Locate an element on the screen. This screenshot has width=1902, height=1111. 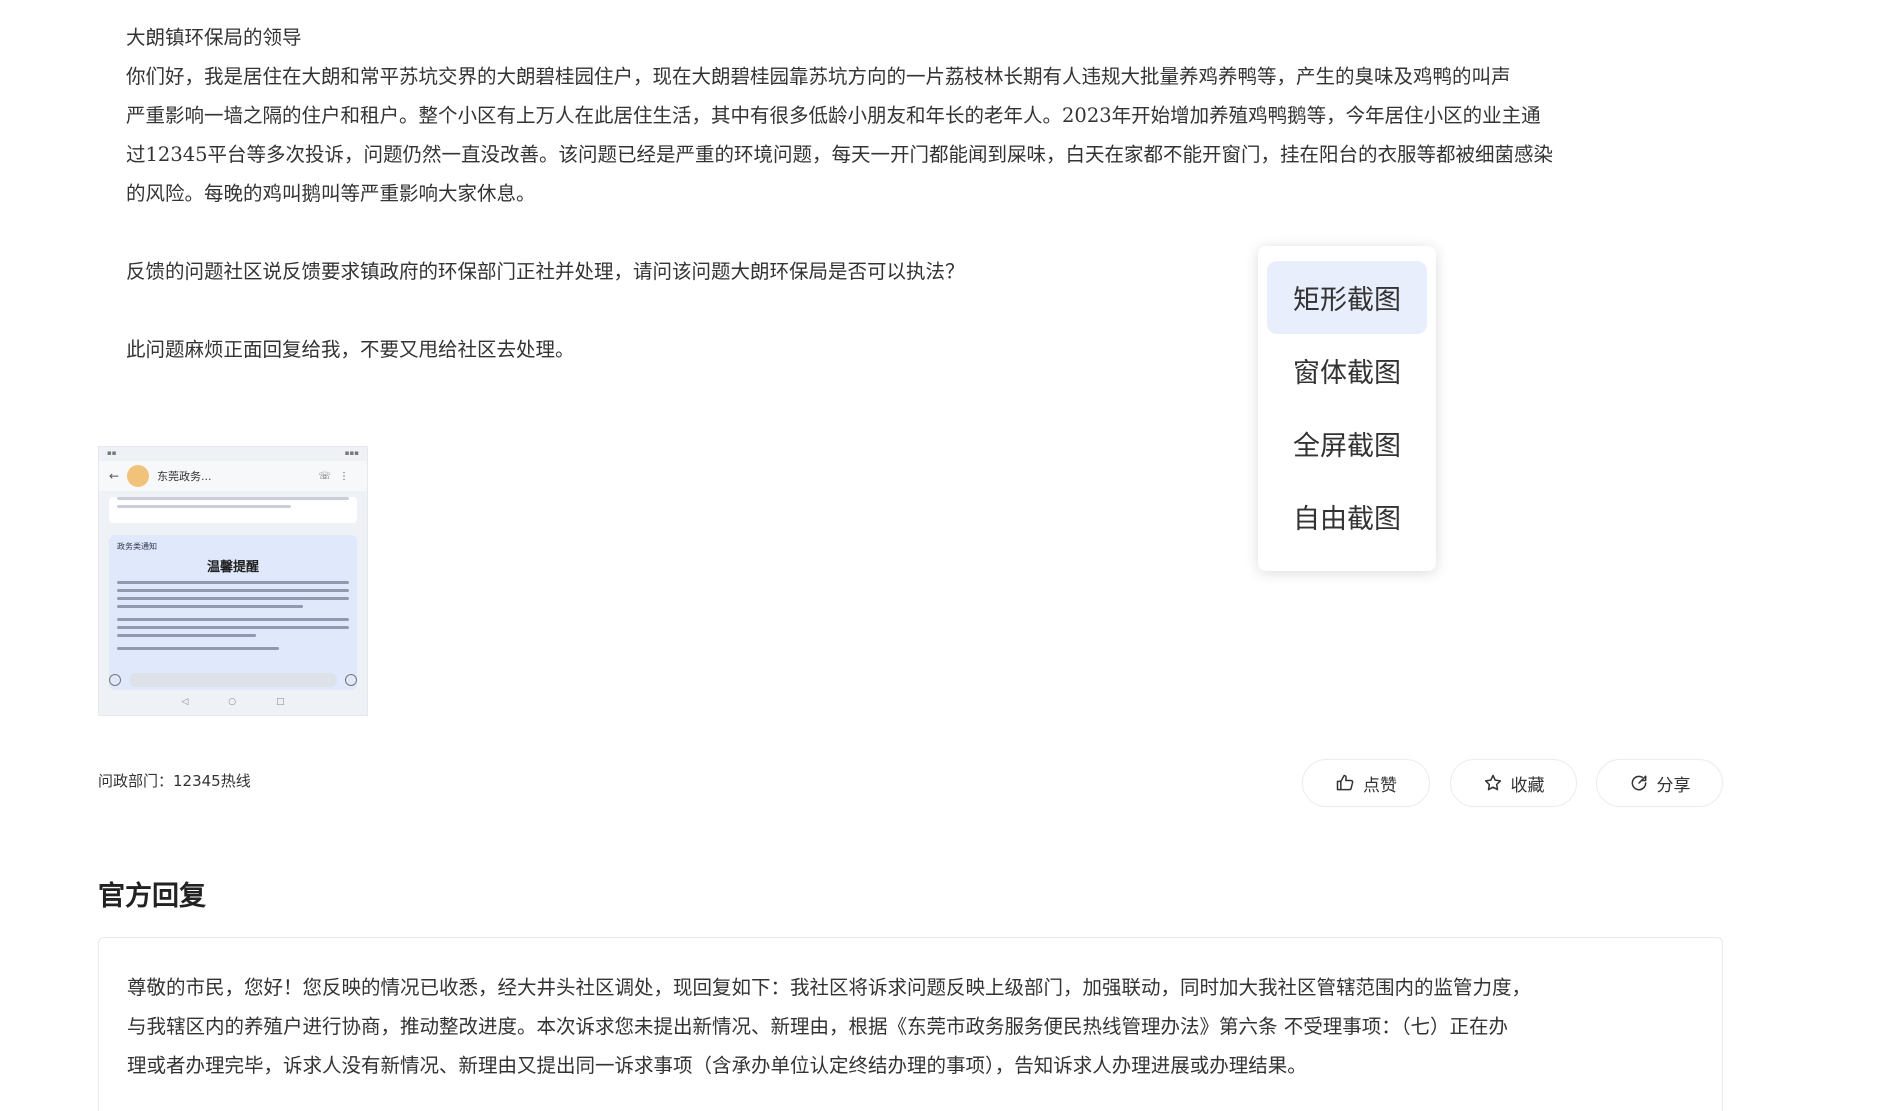
avatar is located at coordinates (138, 476).